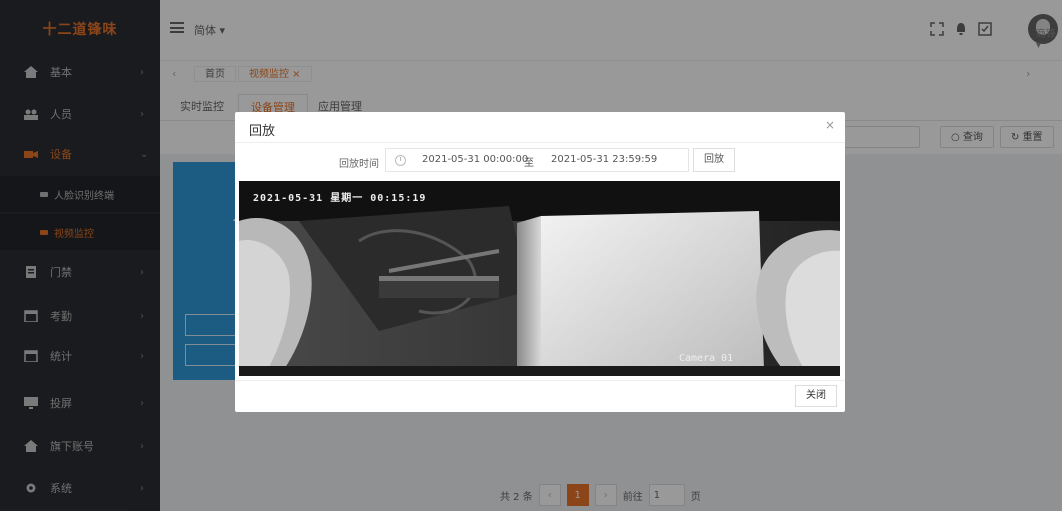 The image size is (1062, 511). Describe the element at coordinates (830, 125) in the screenshot. I see `close-icon: ×` at that location.